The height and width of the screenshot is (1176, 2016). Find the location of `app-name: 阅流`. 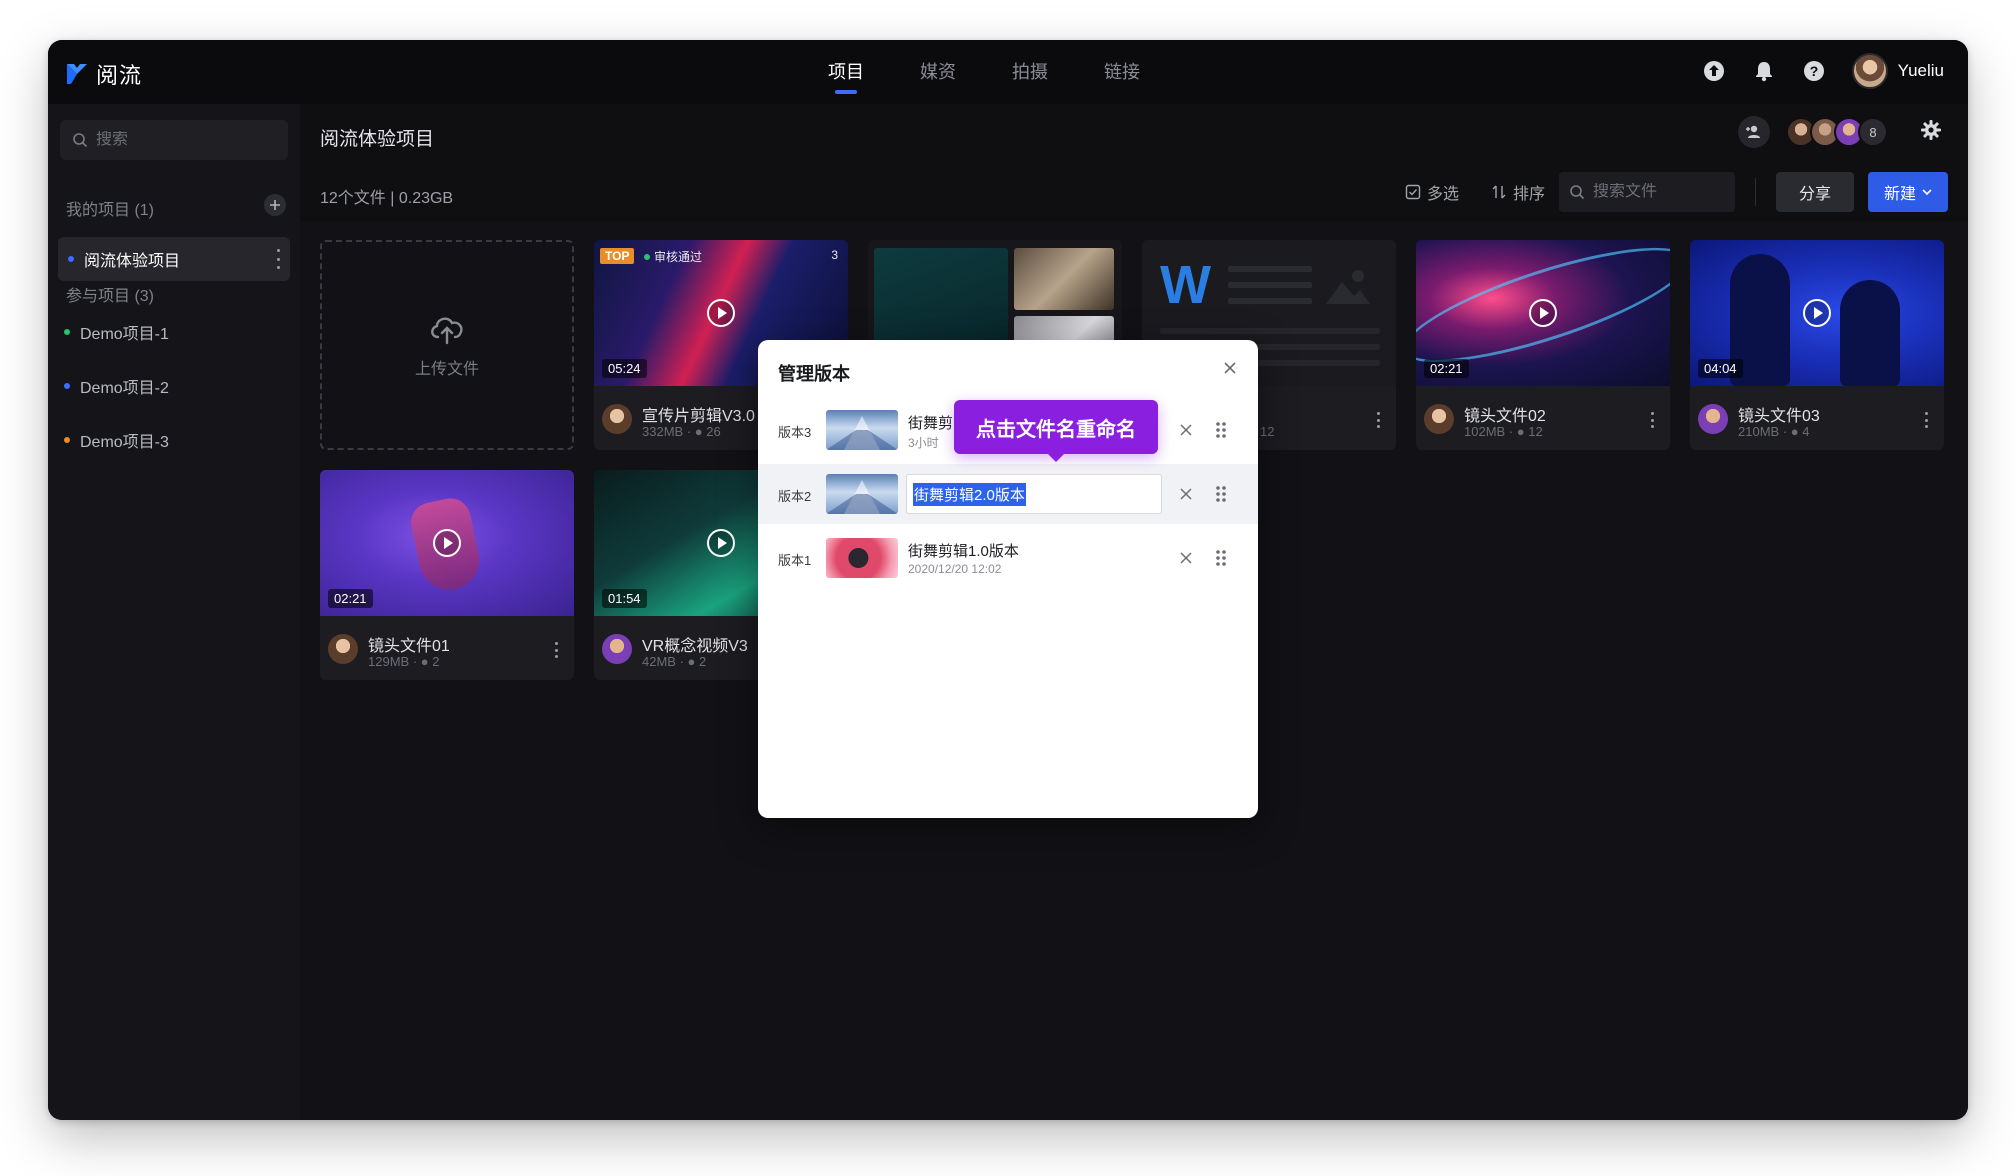

app-name: 阅流 is located at coordinates (119, 75).